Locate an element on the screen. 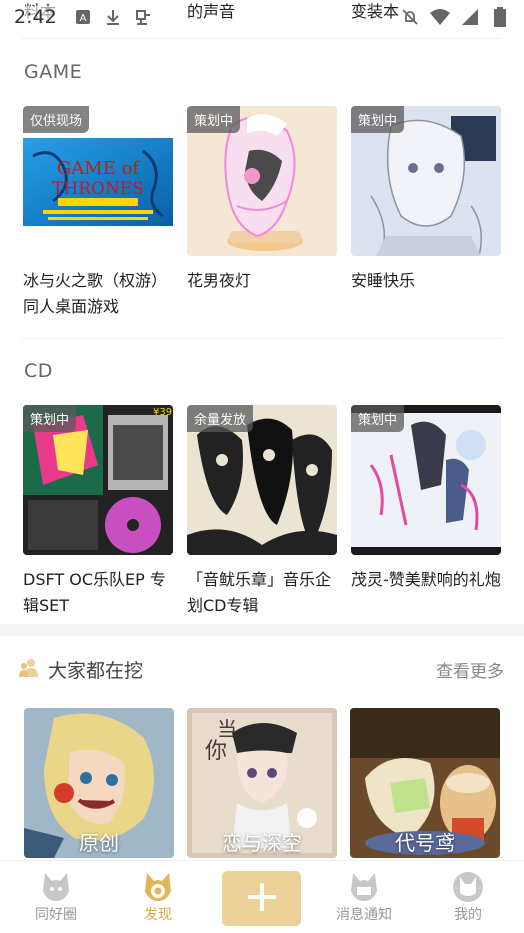 Image resolution: width=524 pixels, height=933 pixels. cd-card-1: ¥39 策划中 DSFT OC乐队EP 专辑SET is located at coordinates (98, 512).